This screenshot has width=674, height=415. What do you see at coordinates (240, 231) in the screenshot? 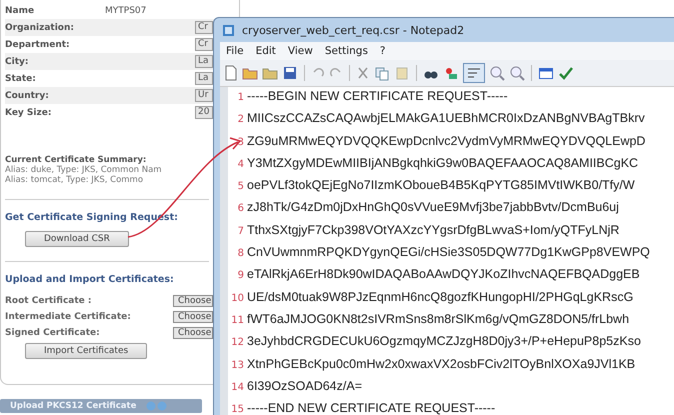
I see `line-number: 7` at bounding box center [240, 231].